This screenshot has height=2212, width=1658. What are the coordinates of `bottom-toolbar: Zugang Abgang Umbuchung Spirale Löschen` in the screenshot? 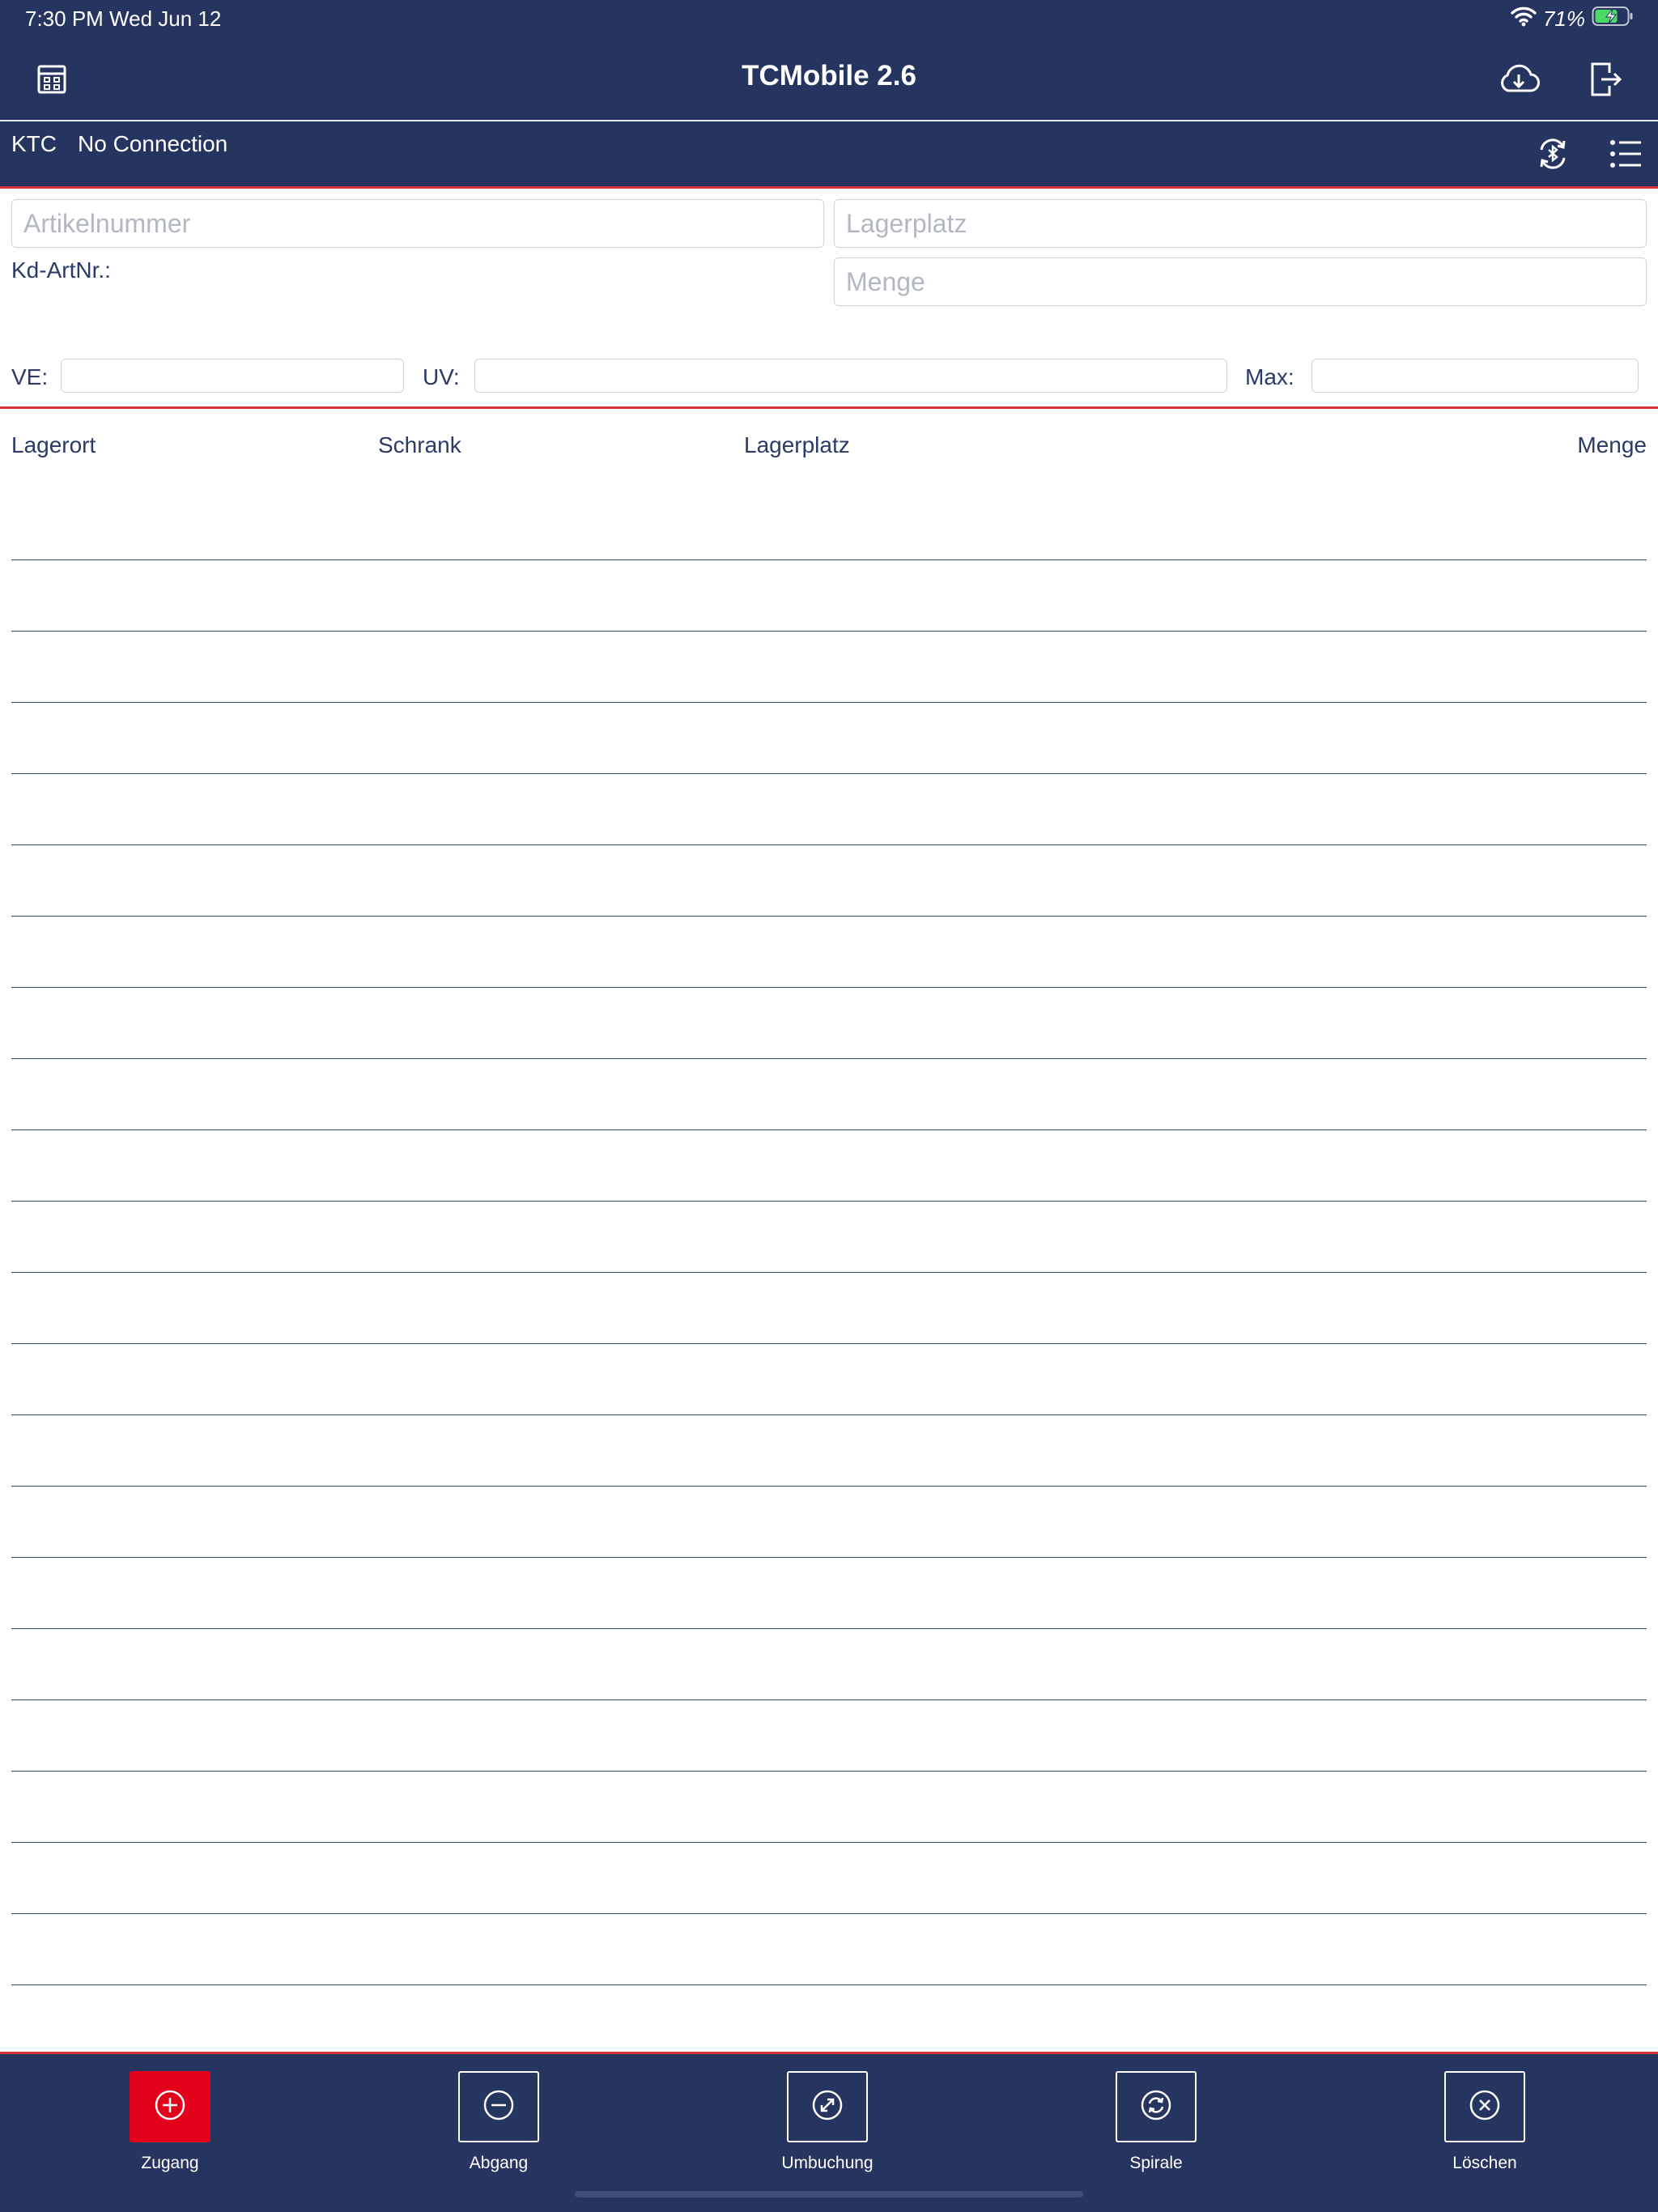 It's located at (829, 2133).